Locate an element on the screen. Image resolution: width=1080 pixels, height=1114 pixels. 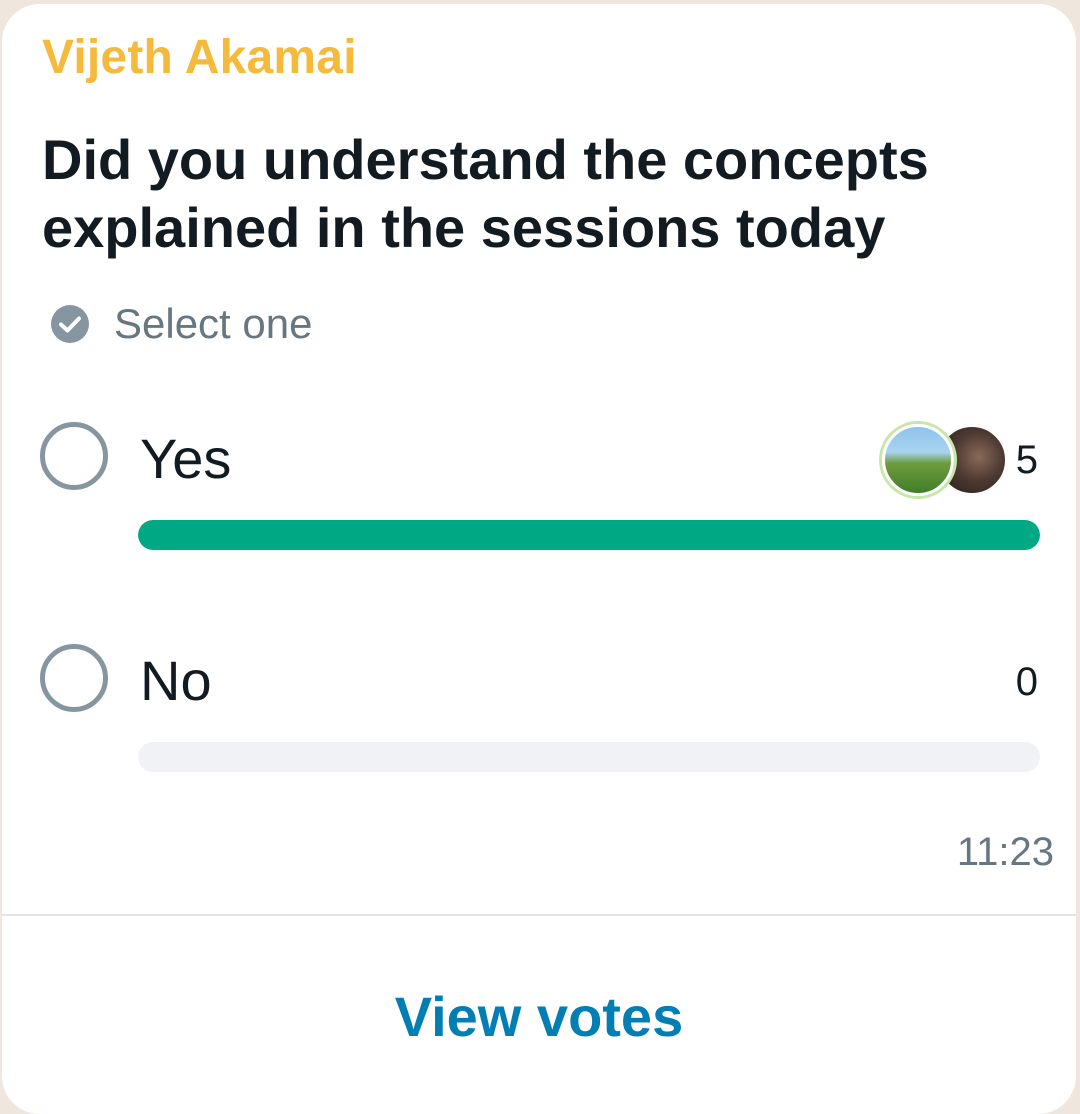
sender-name: Vijeth Akamai is located at coordinates (199, 57).